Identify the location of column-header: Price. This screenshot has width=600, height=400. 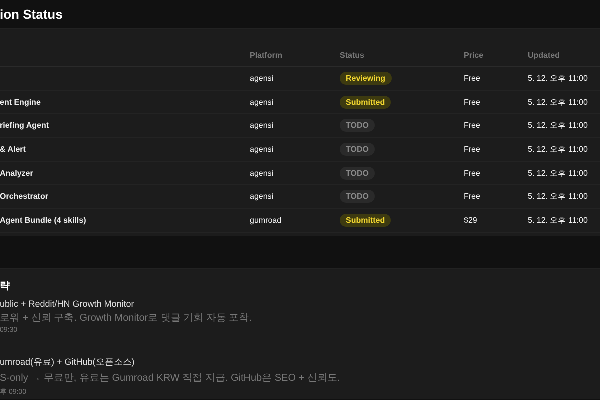
(474, 55).